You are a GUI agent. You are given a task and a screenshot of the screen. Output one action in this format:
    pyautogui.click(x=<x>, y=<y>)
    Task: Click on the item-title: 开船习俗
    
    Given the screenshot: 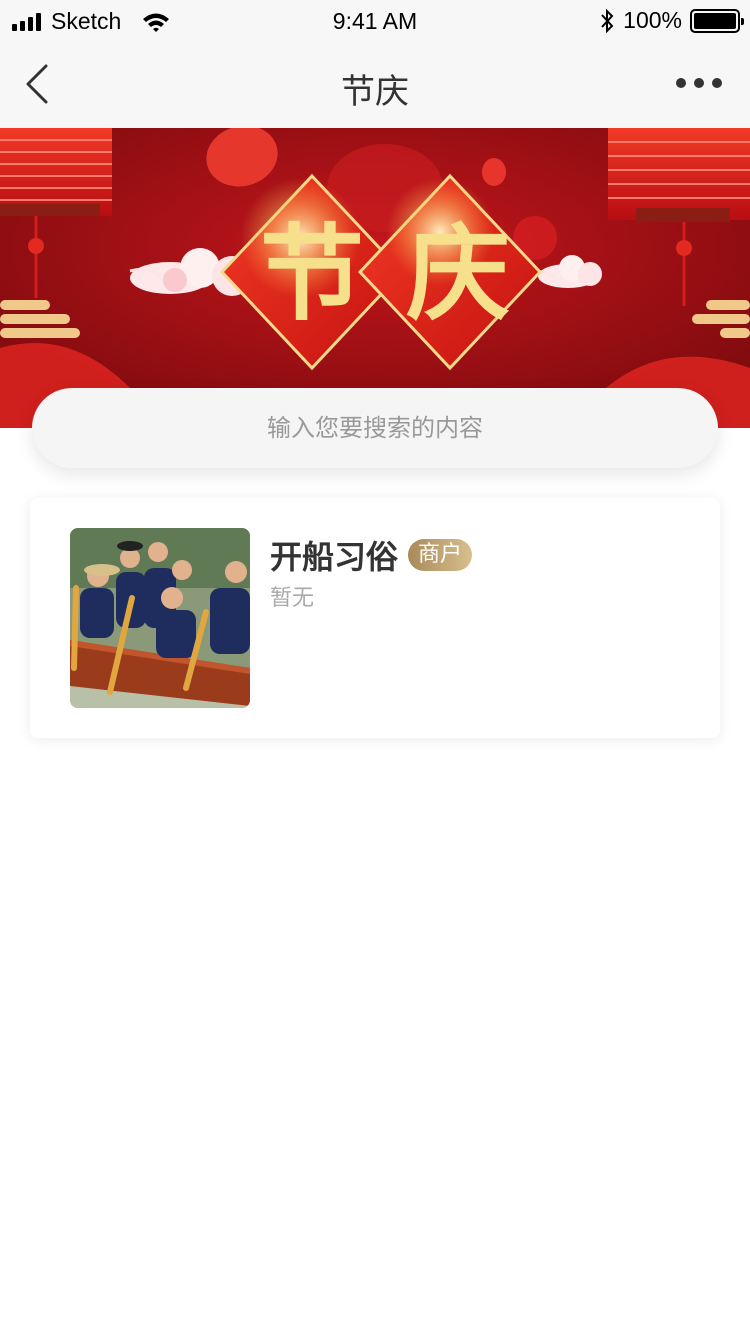 What is the action you would take?
    pyautogui.click(x=334, y=557)
    